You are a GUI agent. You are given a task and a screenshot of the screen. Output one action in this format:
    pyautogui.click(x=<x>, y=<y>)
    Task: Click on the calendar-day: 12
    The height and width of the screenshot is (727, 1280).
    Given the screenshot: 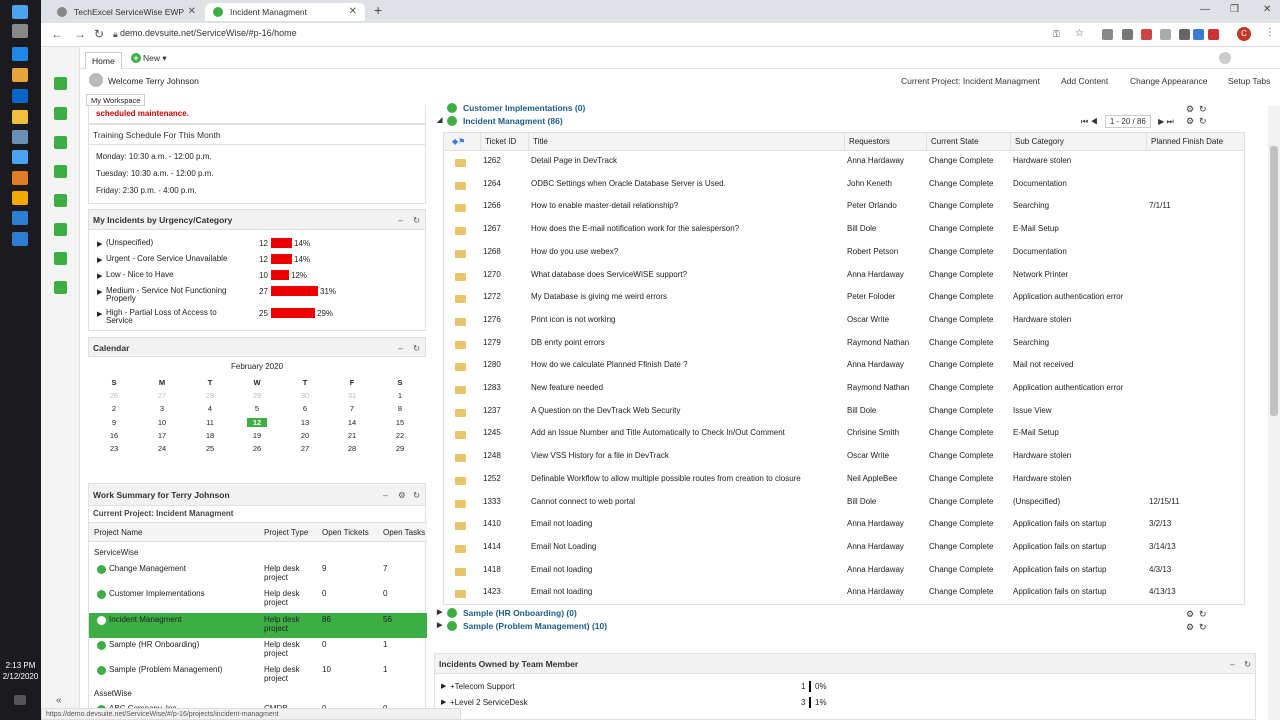 What is the action you would take?
    pyautogui.click(x=257, y=422)
    